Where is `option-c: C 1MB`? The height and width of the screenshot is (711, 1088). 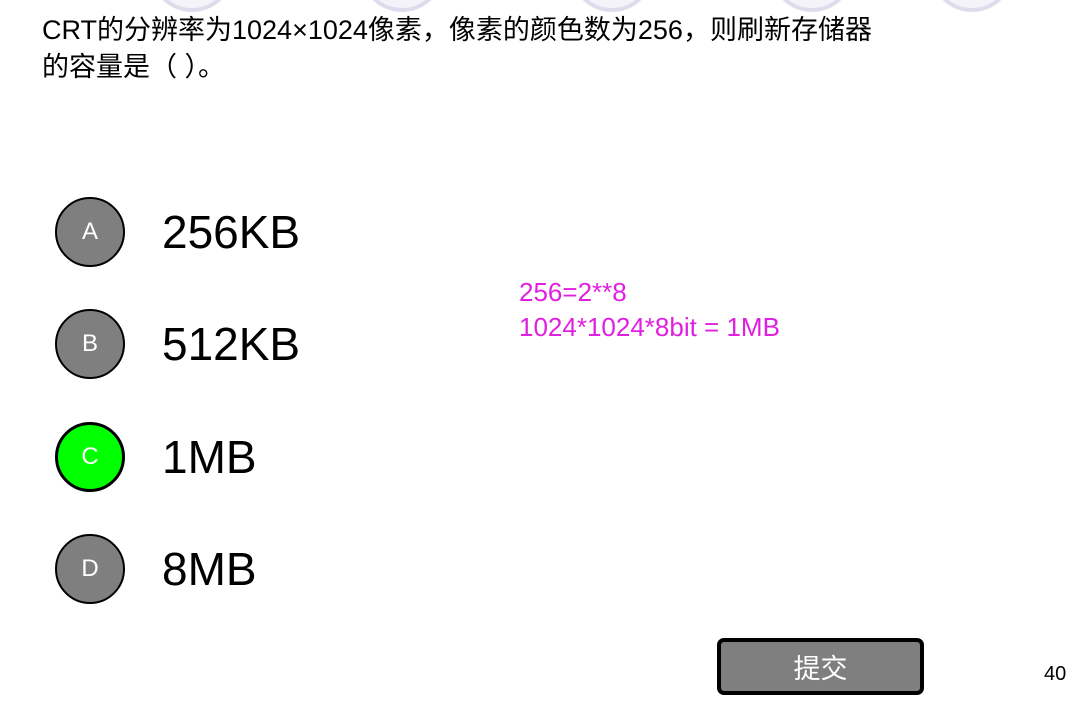
option-c: C 1MB is located at coordinates (255, 457).